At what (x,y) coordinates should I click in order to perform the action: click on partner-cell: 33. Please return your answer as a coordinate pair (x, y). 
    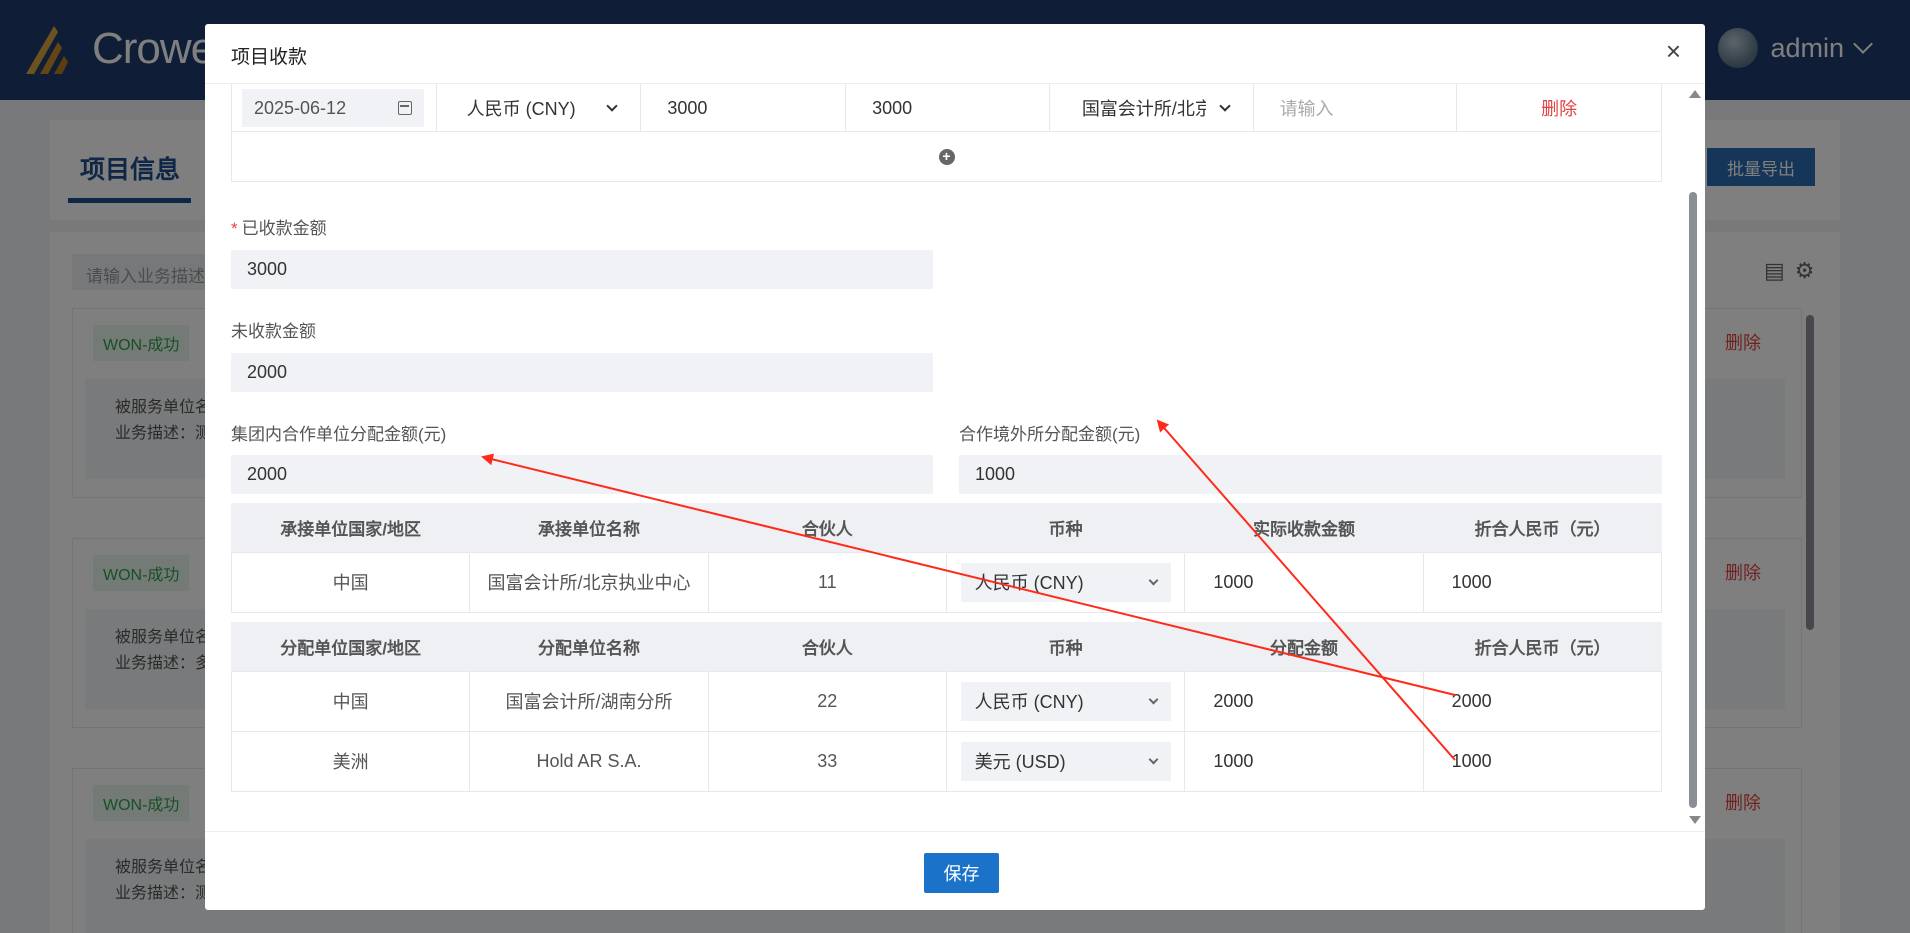
    Looking at the image, I should click on (827, 761).